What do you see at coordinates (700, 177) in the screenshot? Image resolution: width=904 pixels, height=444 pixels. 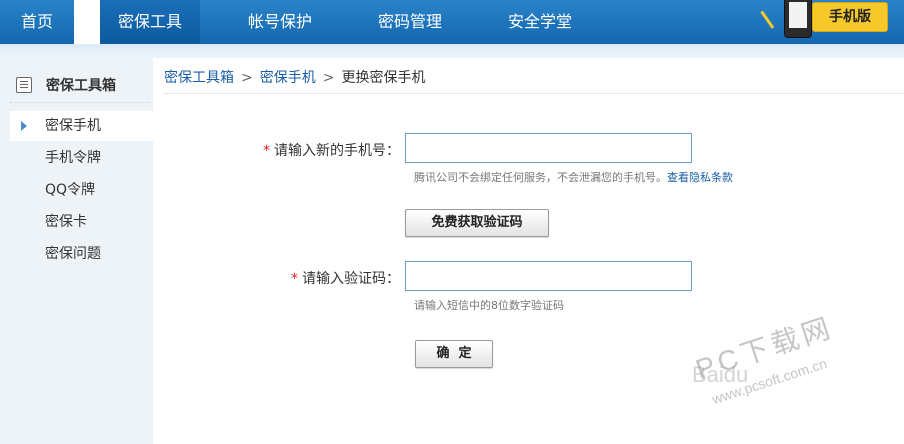 I see `privacy-policy-link: 查看隐私条款` at bounding box center [700, 177].